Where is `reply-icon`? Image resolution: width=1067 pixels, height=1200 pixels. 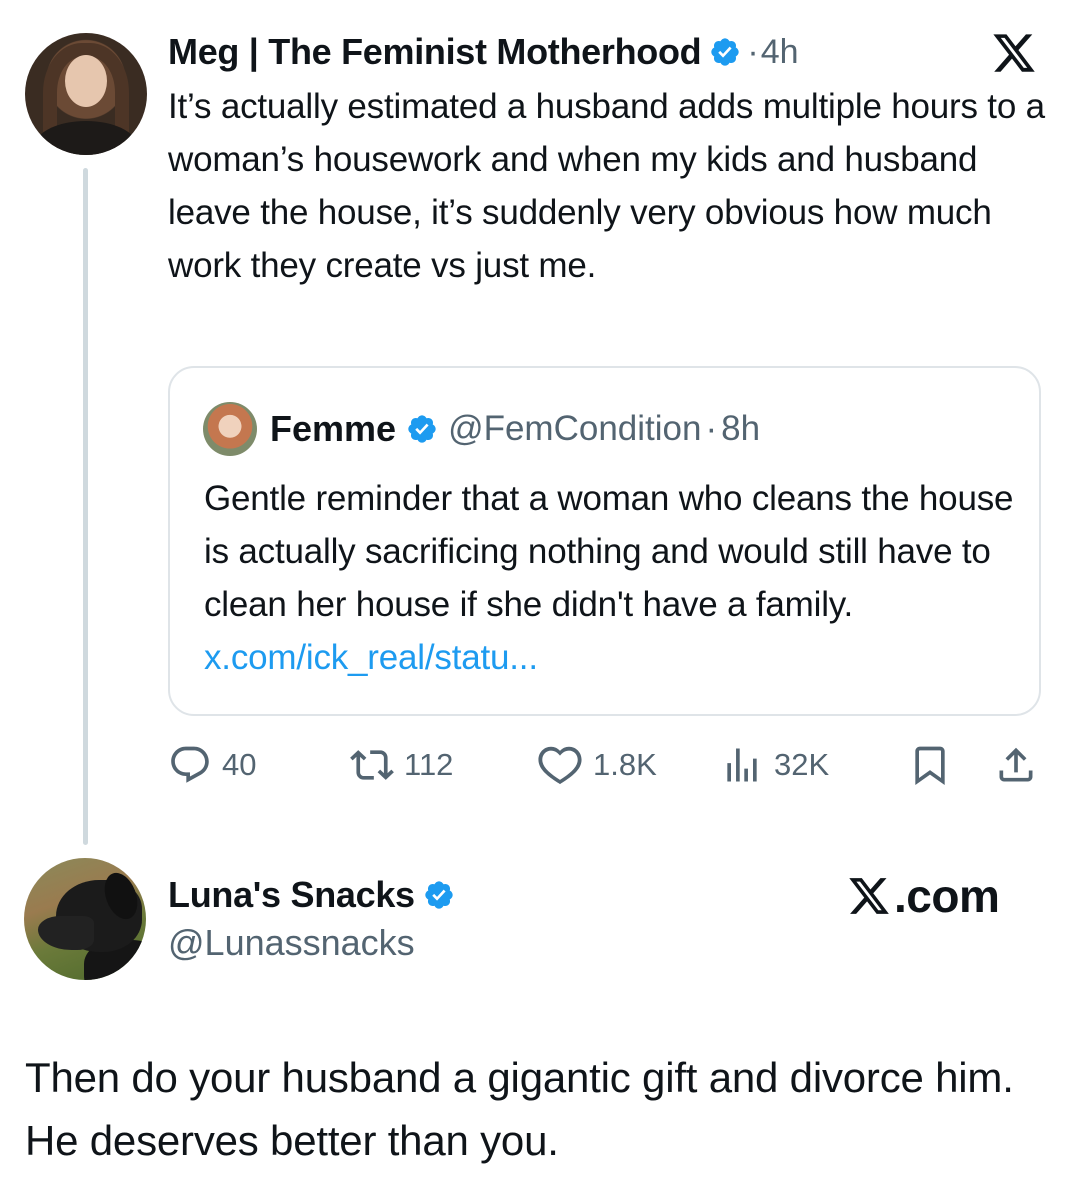
reply-icon is located at coordinates (190, 764).